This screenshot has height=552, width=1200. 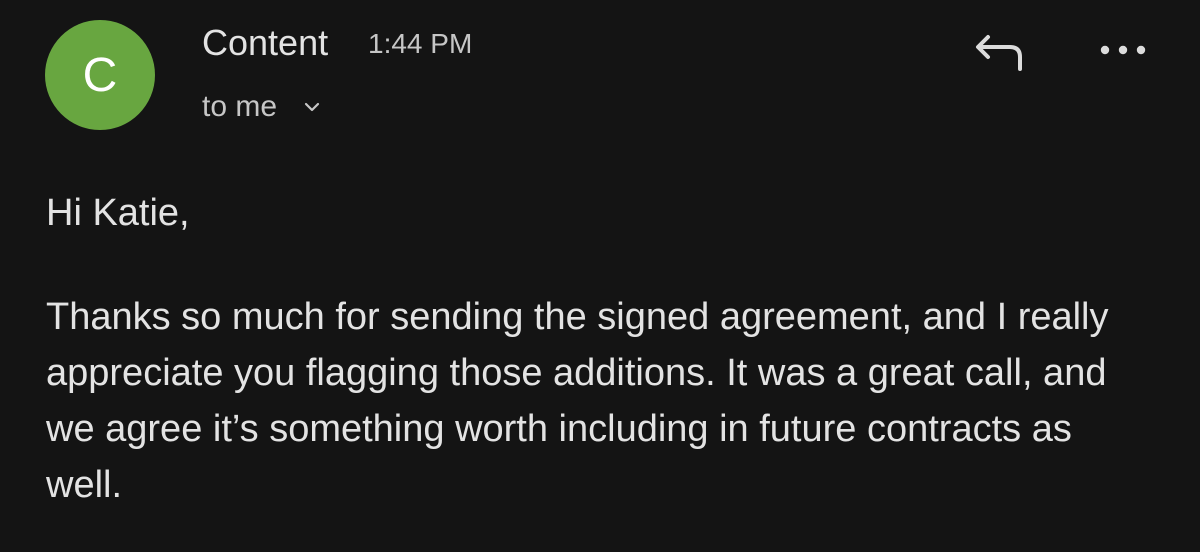 What do you see at coordinates (118, 213) in the screenshot?
I see `greeting-text: Hi Katie,` at bounding box center [118, 213].